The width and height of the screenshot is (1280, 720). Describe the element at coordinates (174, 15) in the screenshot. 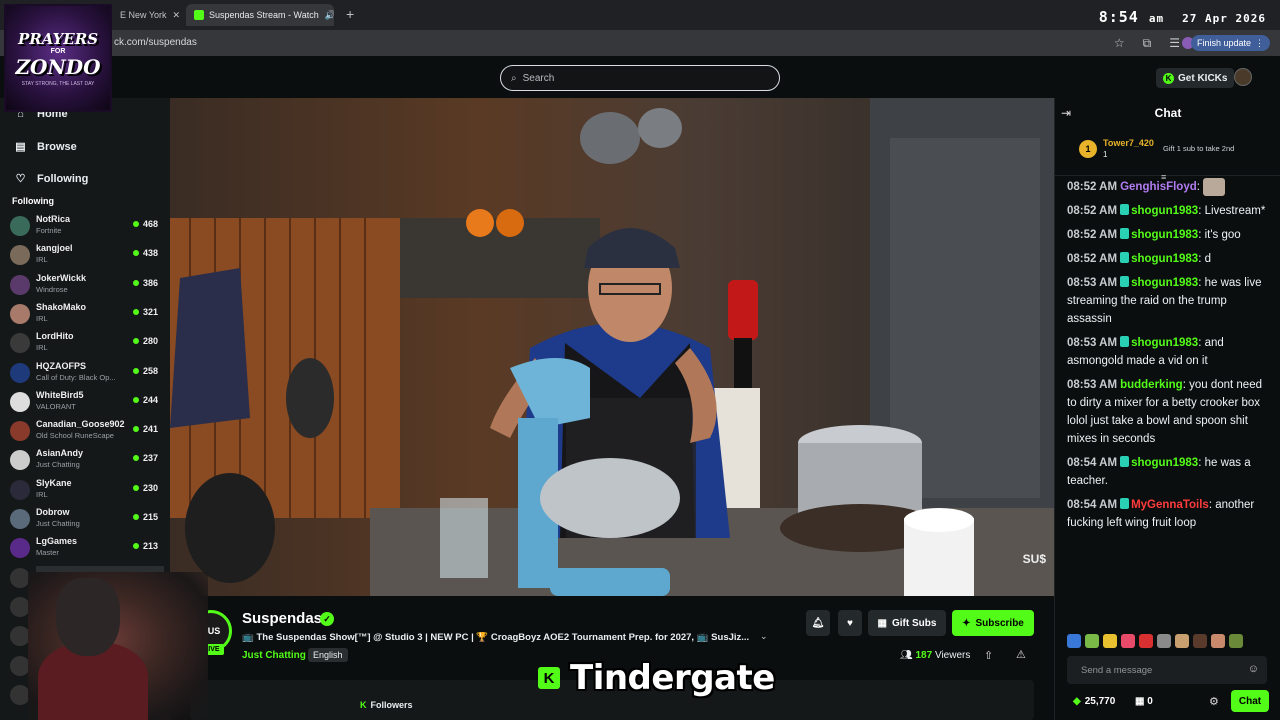

I see `close-tab-icon: ✕` at that location.